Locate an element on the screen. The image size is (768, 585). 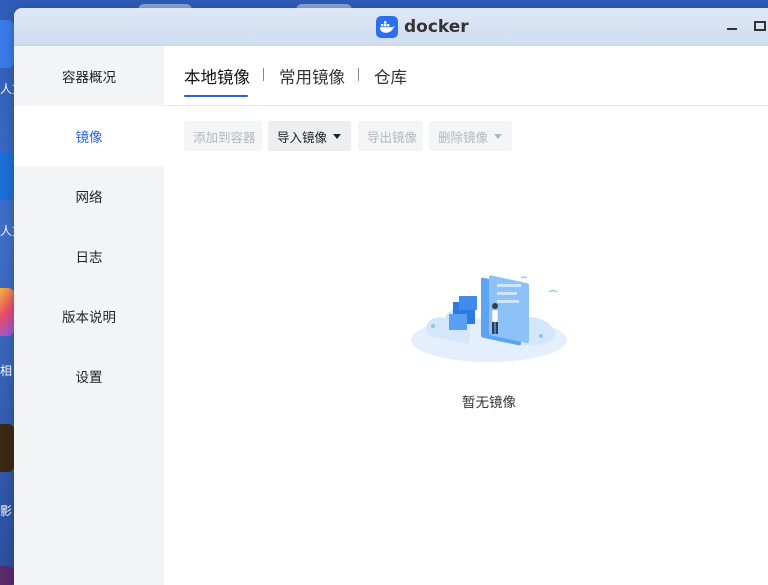
sidebar-item-settings: 设置 is located at coordinates (89, 376).